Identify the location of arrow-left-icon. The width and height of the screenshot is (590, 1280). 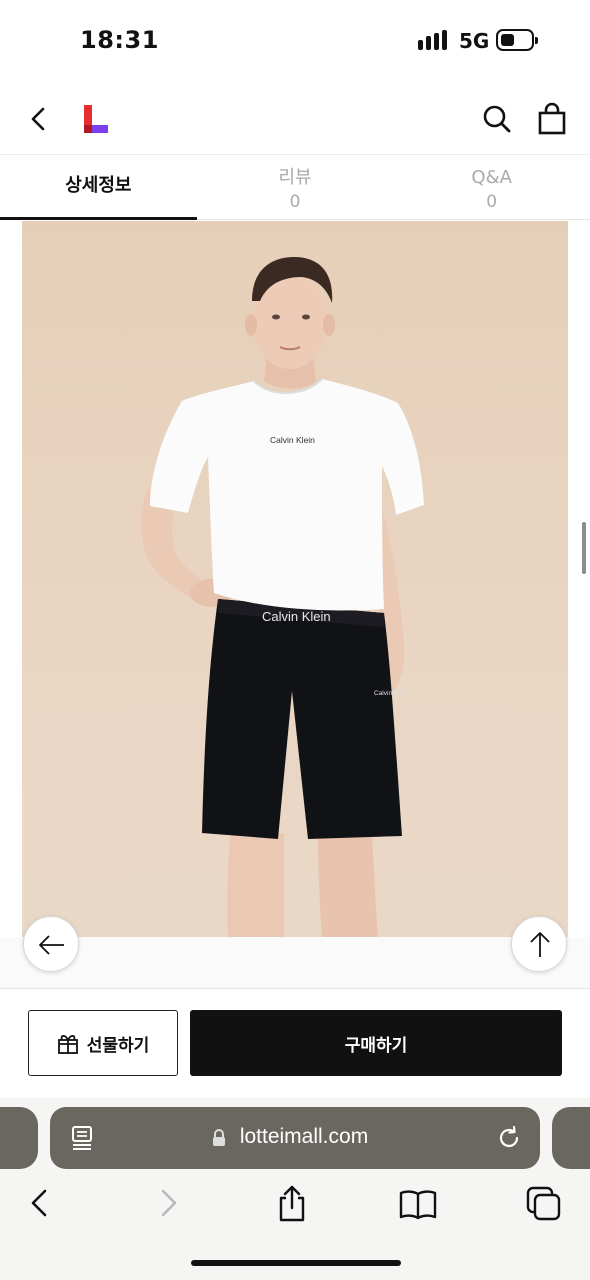
(51, 945).